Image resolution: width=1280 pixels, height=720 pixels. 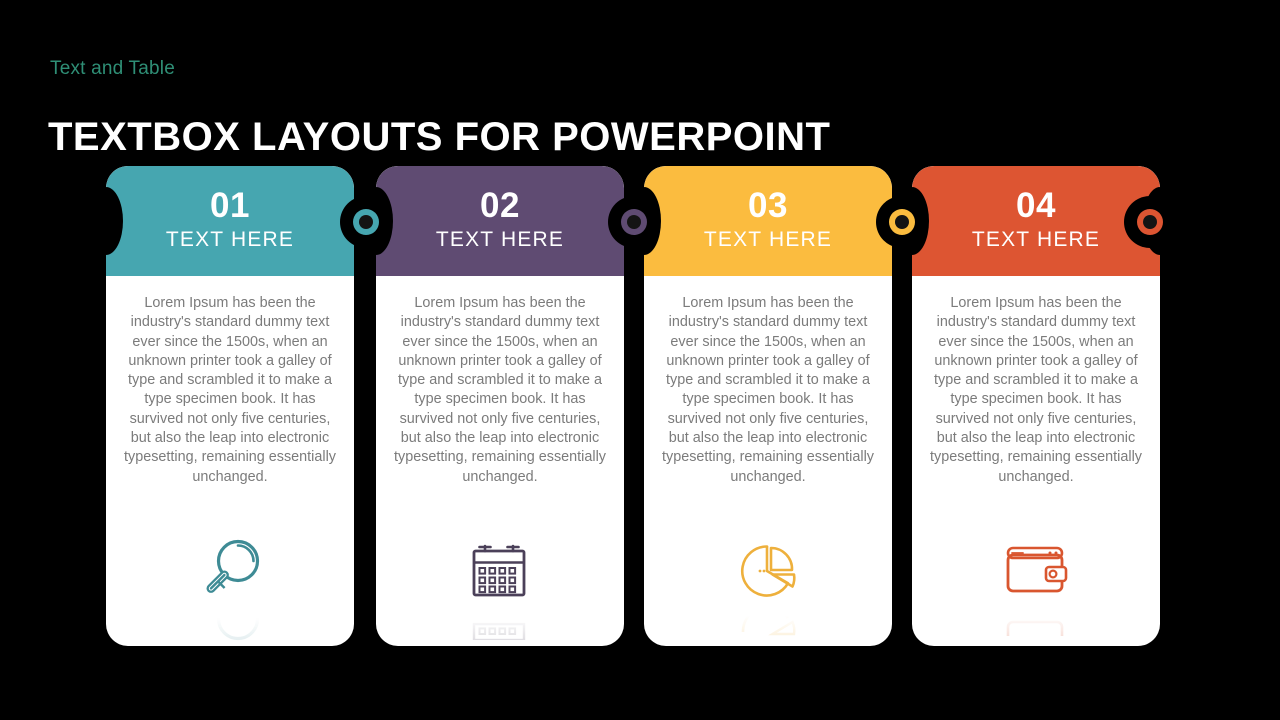 What do you see at coordinates (439, 136) in the screenshot?
I see `page-title: TEXTBOX LAYOUTS FOR POWERPOINT` at bounding box center [439, 136].